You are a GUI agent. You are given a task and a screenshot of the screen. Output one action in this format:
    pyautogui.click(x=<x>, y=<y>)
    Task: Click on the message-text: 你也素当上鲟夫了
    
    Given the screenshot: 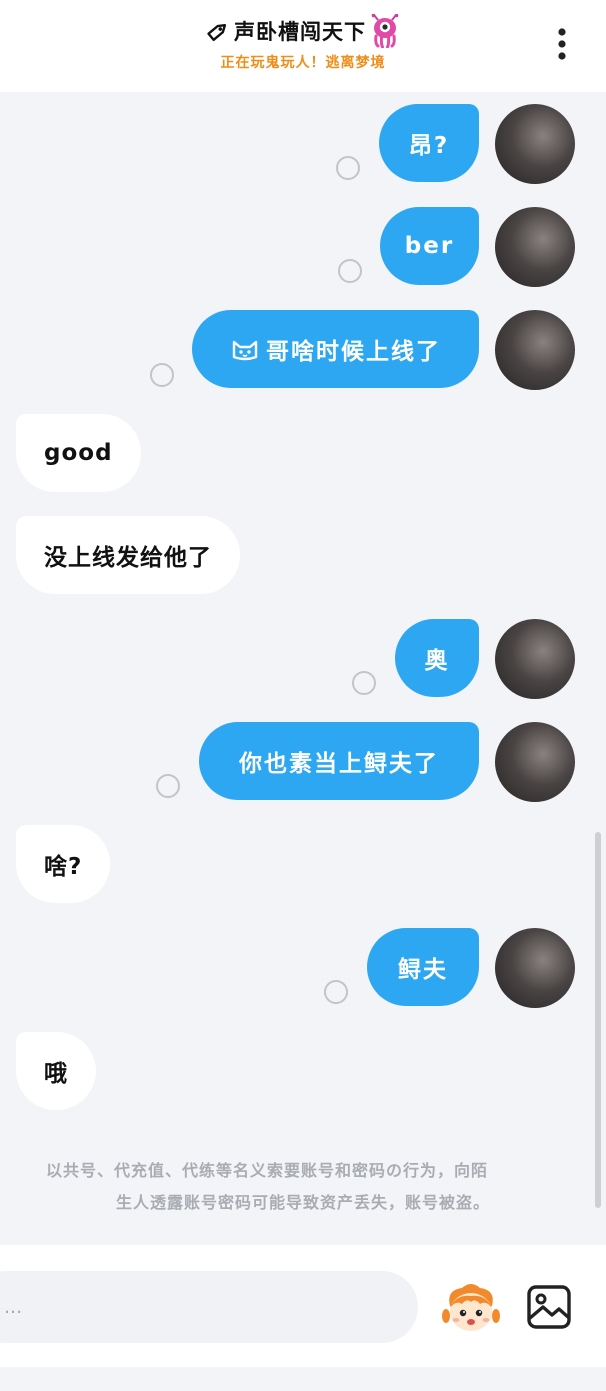 What is the action you would take?
    pyautogui.click(x=339, y=764)
    